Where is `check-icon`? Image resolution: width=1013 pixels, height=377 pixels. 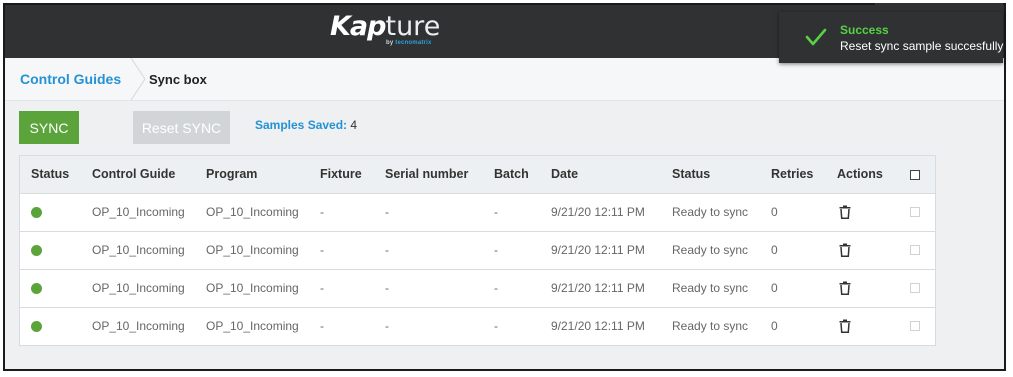
check-icon is located at coordinates (816, 37).